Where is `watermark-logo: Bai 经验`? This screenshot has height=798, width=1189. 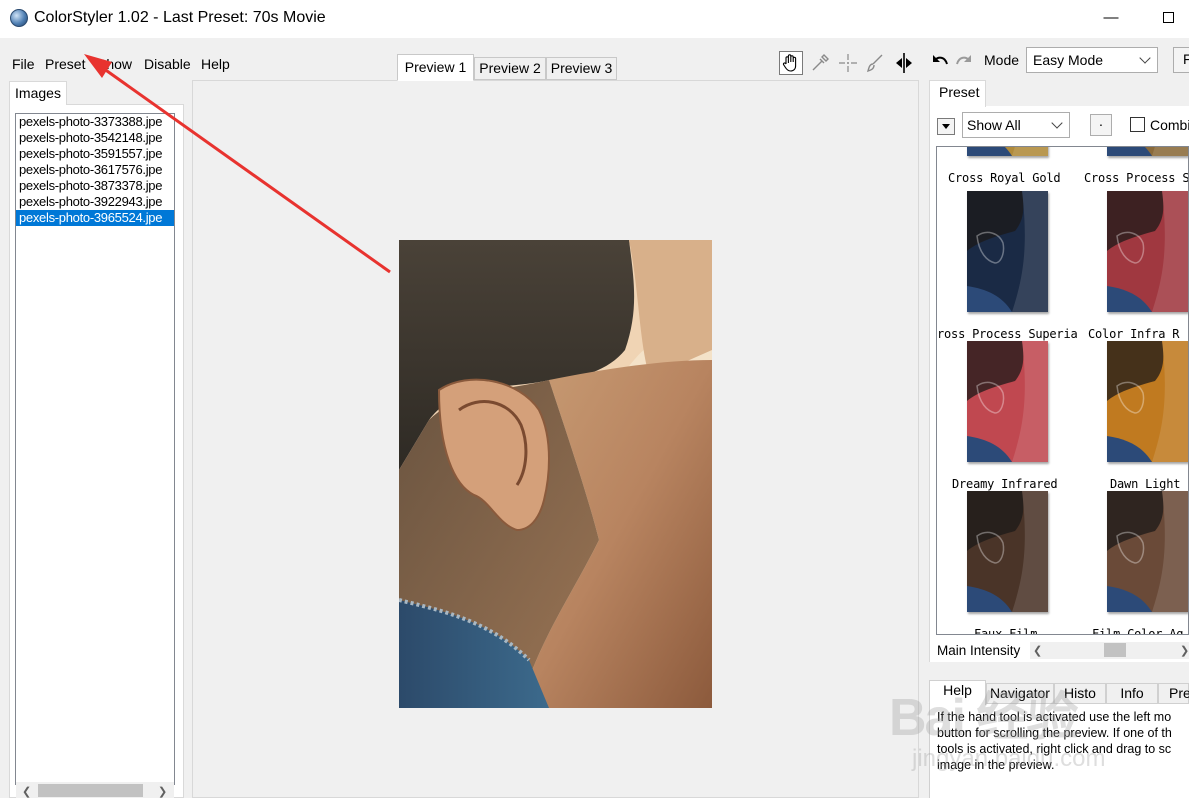 watermark-logo: Bai 经验 is located at coordinates (983, 718).